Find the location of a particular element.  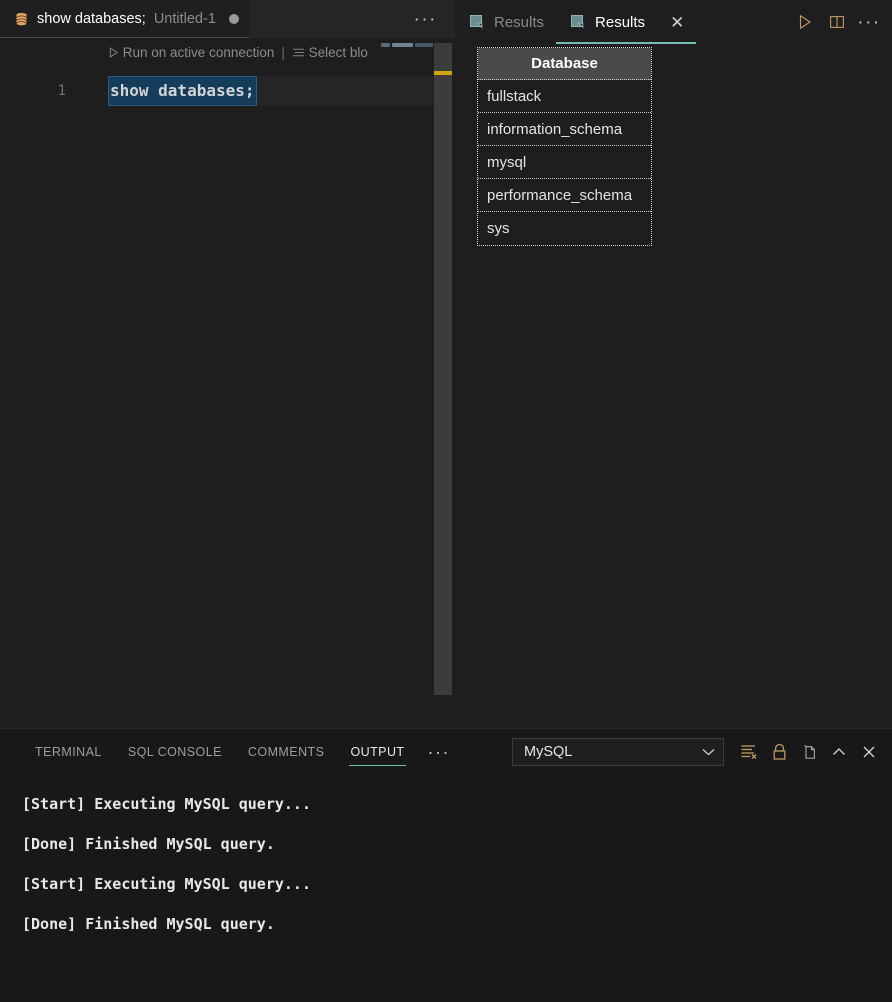

panel-tabs-more-button: ··· is located at coordinates (439, 752).